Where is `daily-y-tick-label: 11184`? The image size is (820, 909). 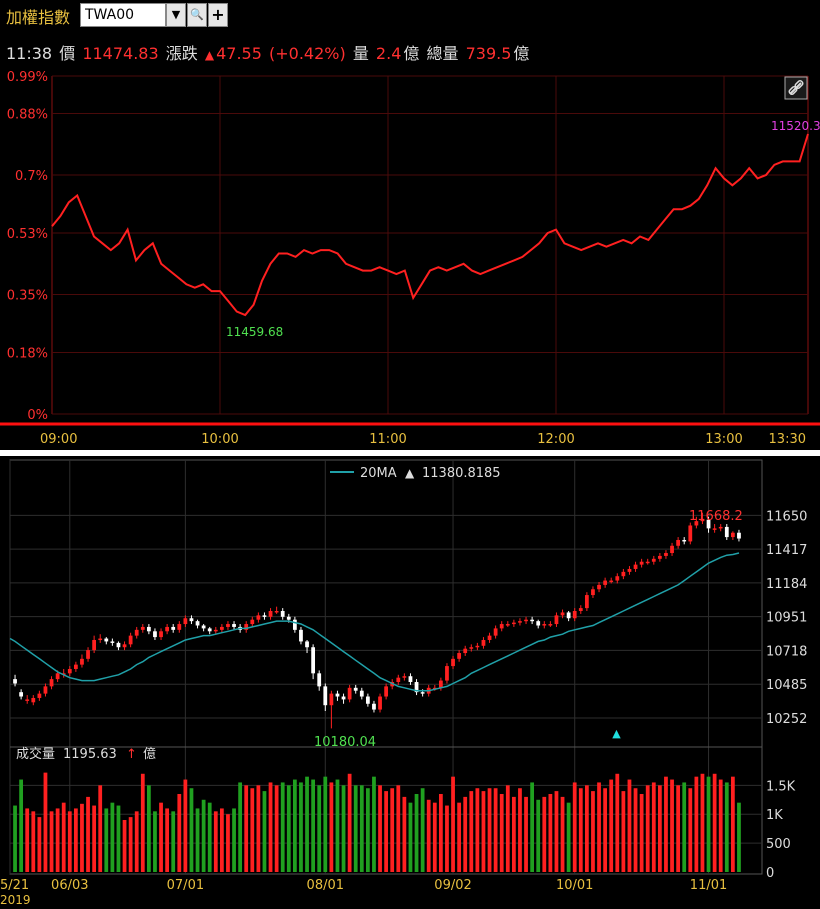
daily-y-tick-label: 11184 is located at coordinates (786, 584).